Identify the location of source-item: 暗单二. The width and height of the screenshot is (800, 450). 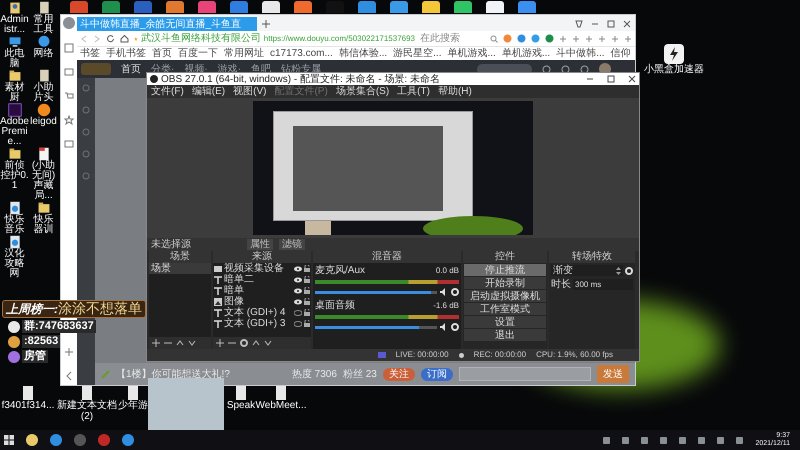
(258, 279).